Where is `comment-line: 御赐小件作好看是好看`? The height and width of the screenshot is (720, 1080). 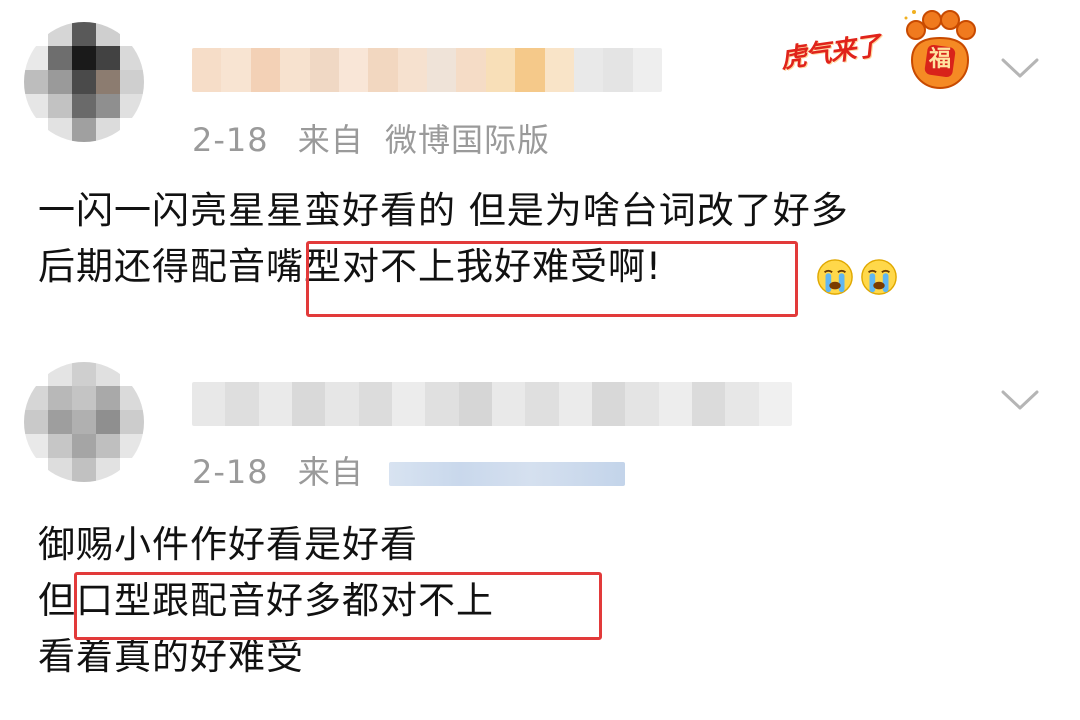 comment-line: 御赐小件作好看是好看 is located at coordinates (228, 544).